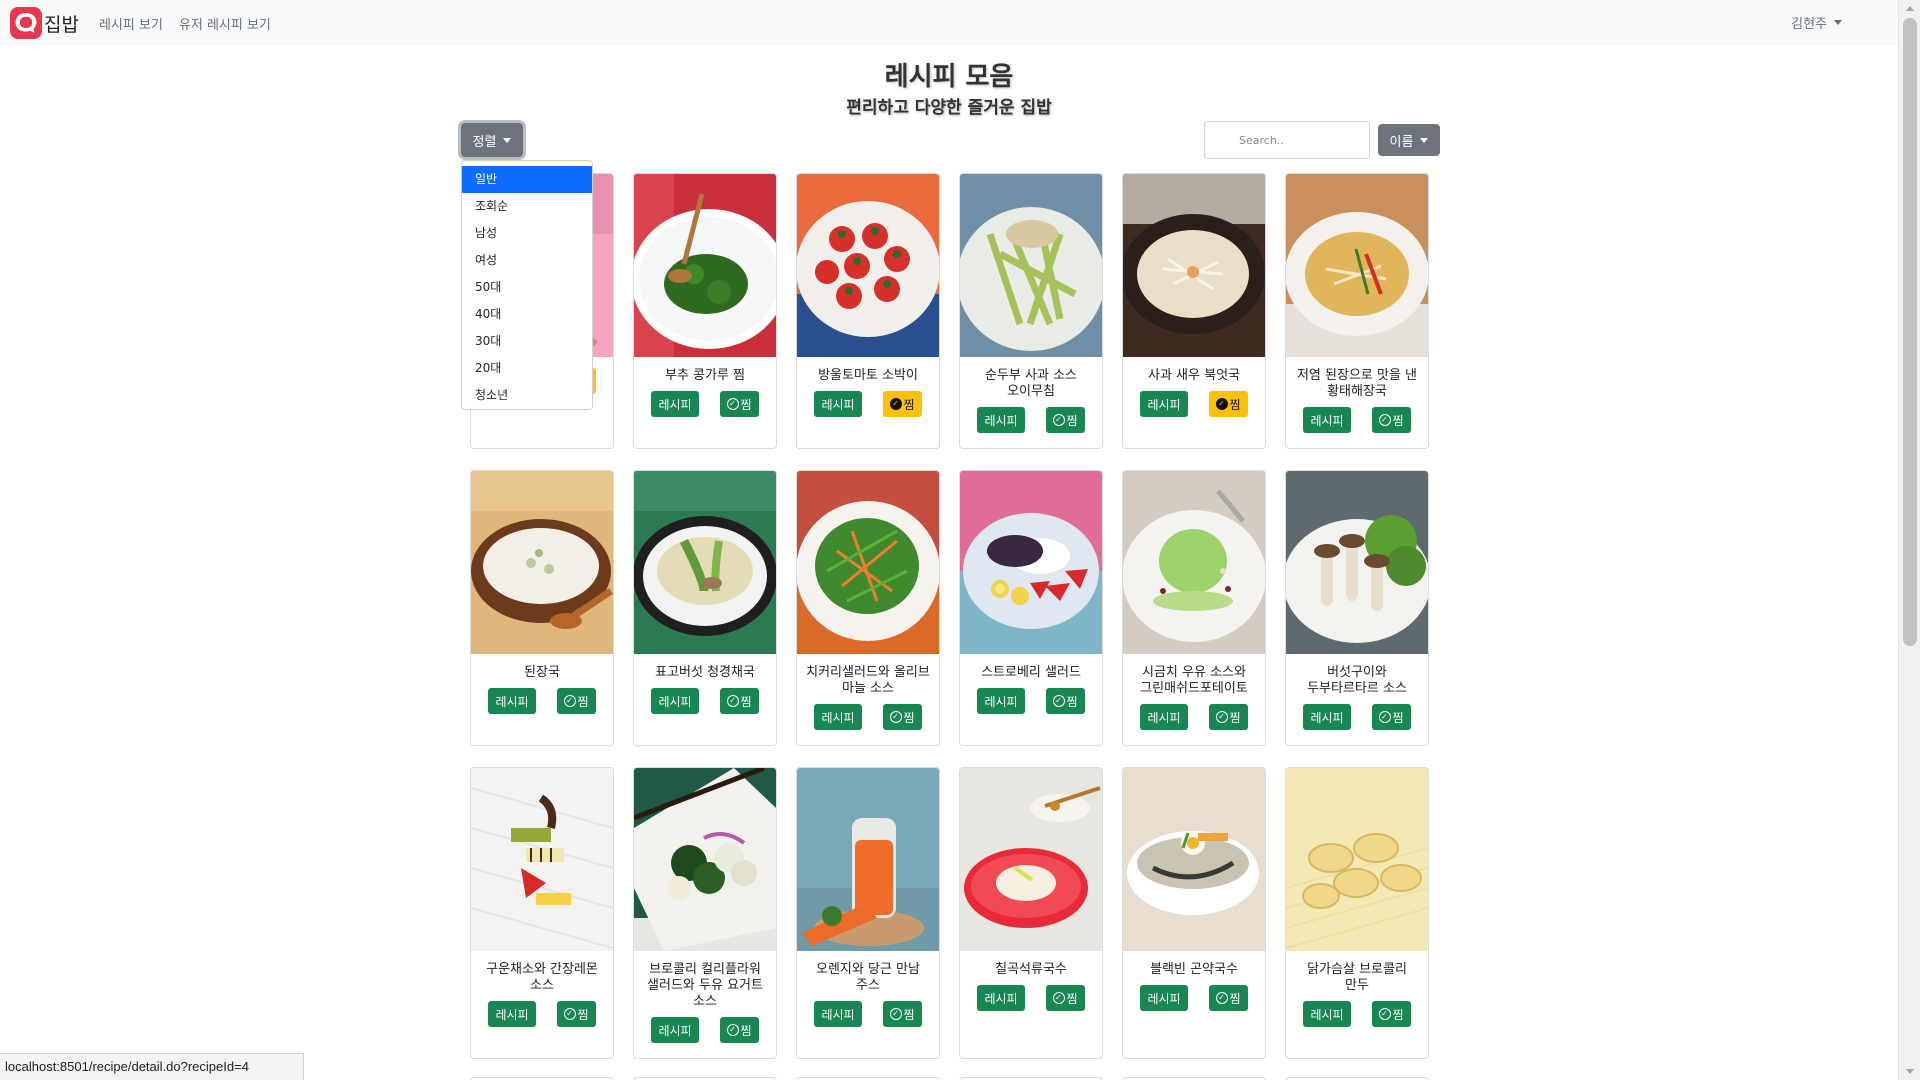 The height and width of the screenshot is (1080, 1920). I want to click on recipe-card: 칠곡석류국수 레시피 ✓ 찜, so click(1031, 913).